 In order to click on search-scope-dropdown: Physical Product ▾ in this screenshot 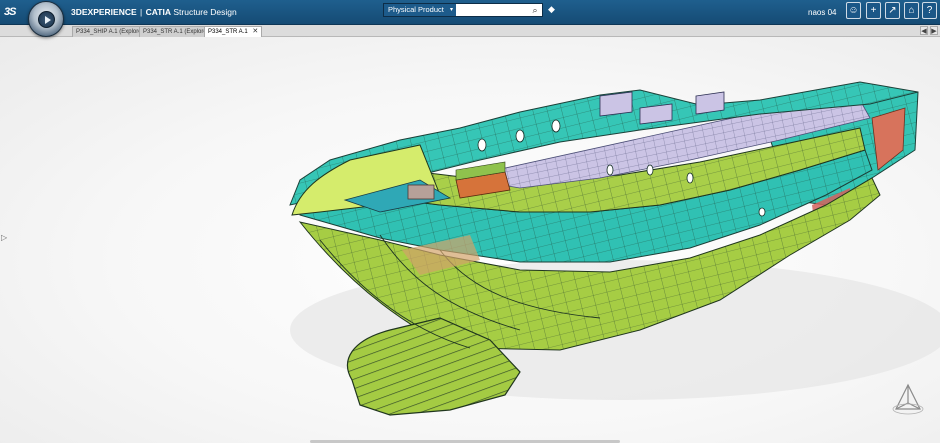, I will do `click(420, 10)`.